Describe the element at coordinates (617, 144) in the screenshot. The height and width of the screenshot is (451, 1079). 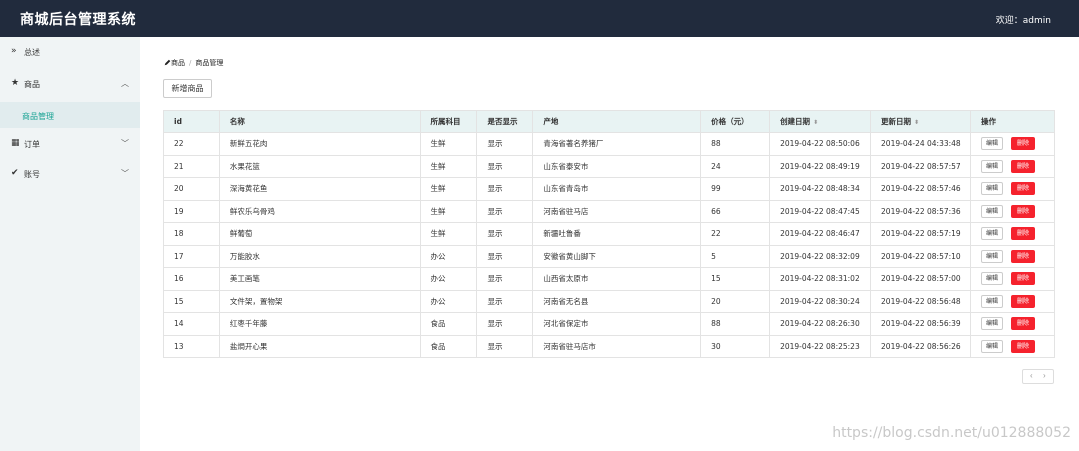
I see `cell-origin: 青海省著名养猪厂` at that location.